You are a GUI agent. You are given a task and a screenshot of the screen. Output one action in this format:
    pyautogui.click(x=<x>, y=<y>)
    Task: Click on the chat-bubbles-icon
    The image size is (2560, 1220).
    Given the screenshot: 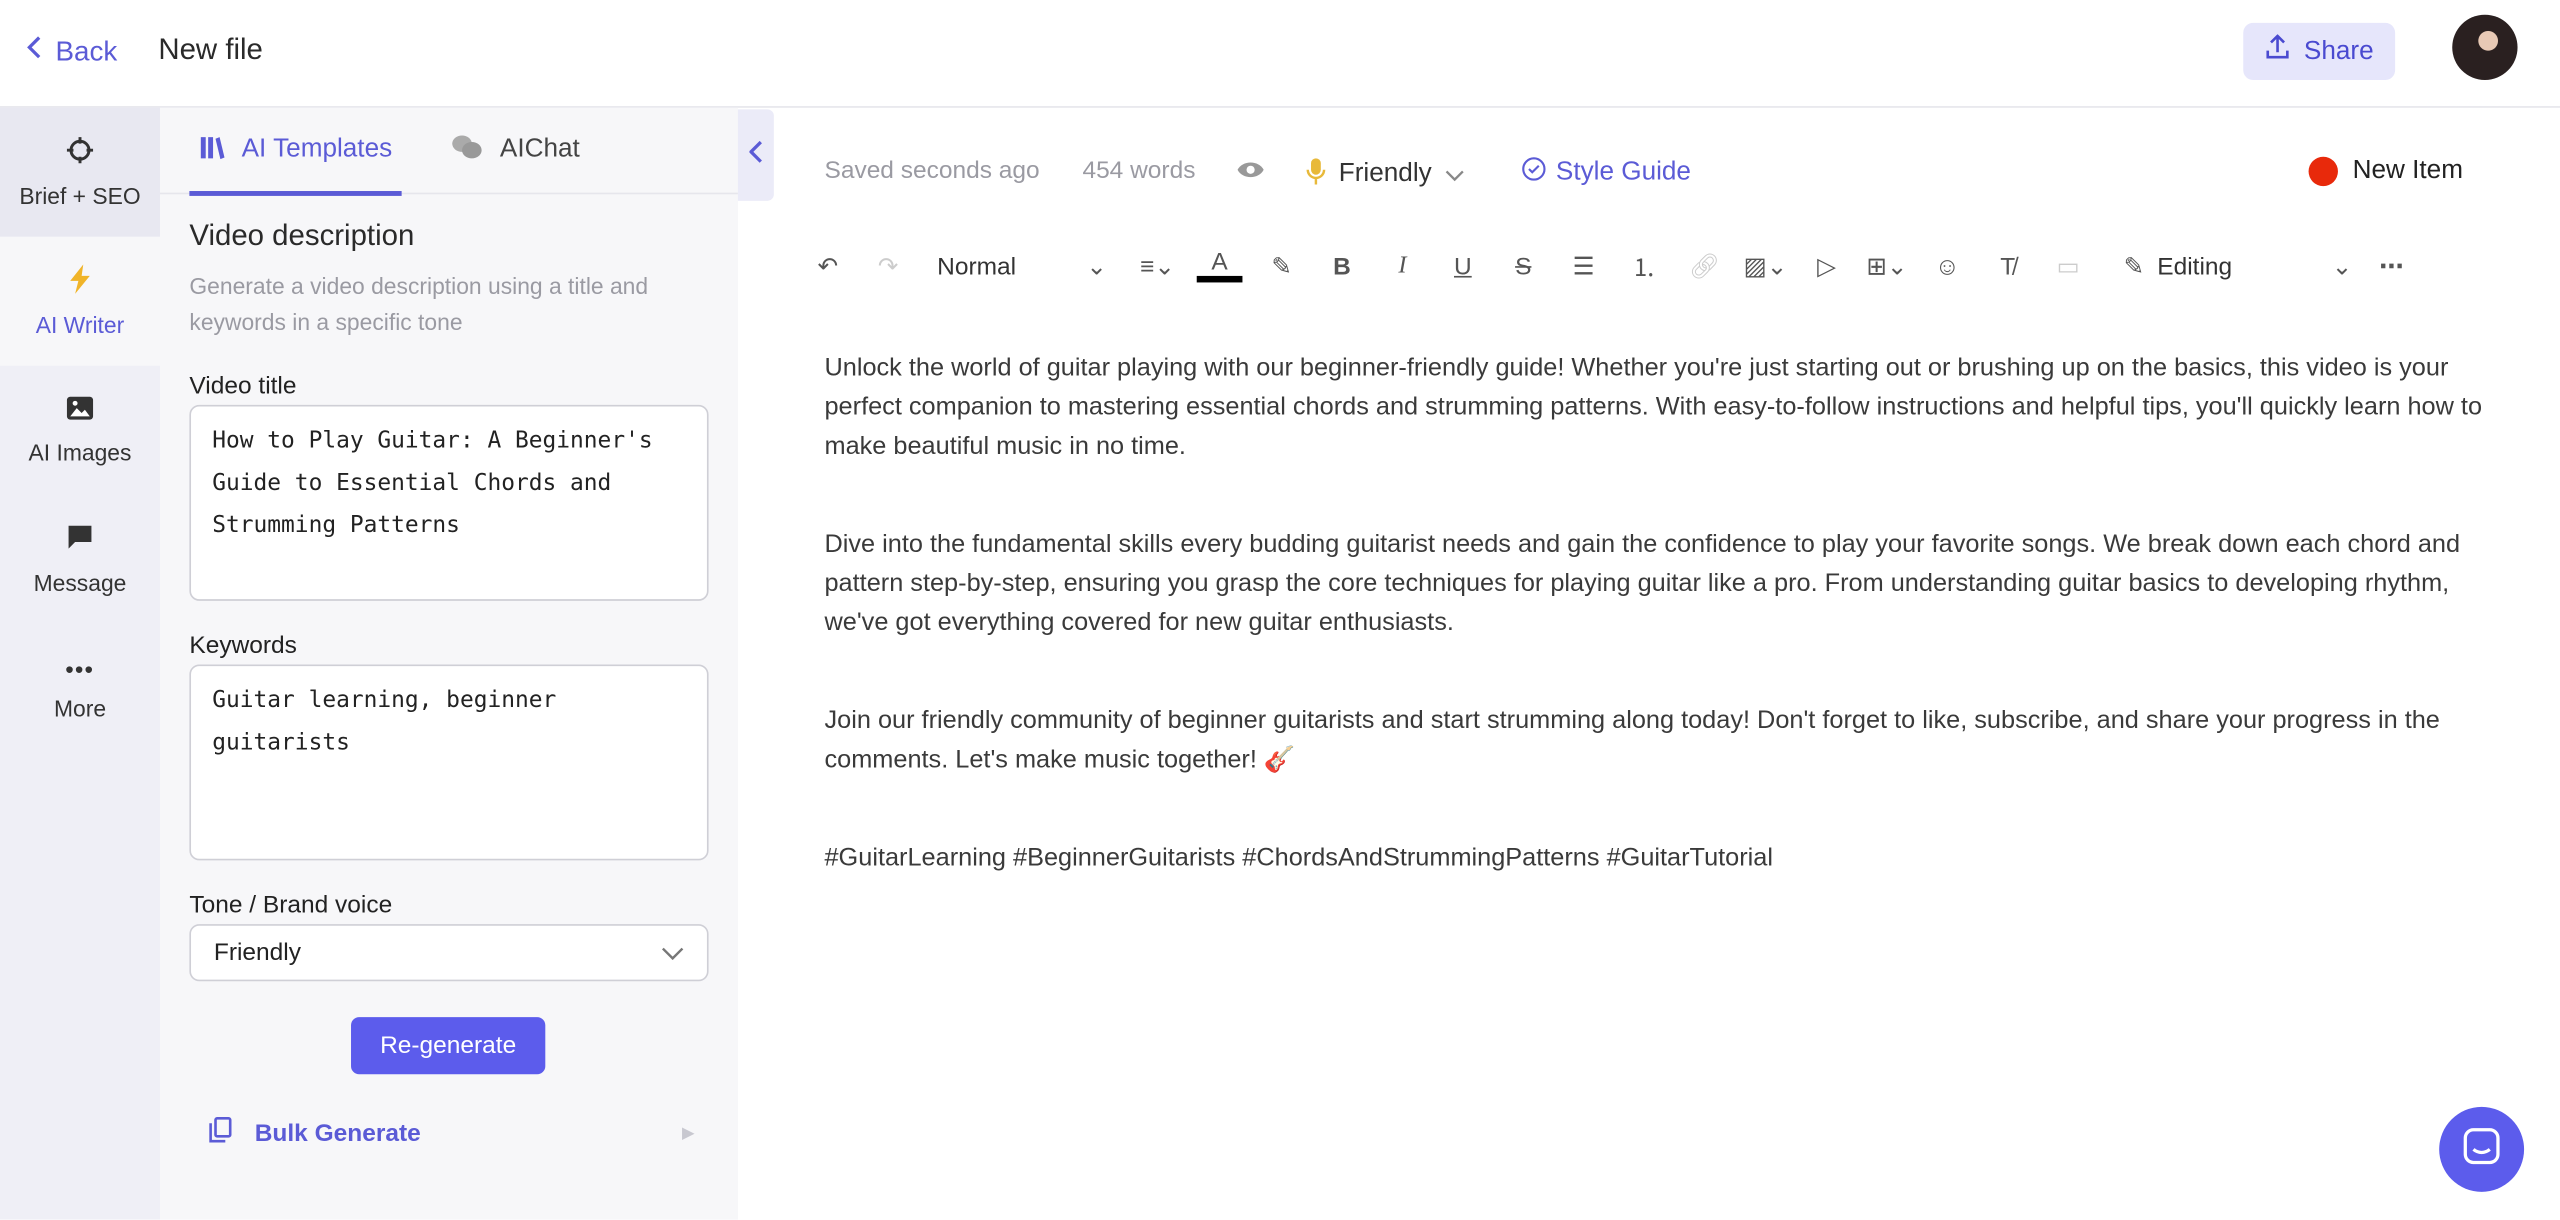 What is the action you would take?
    pyautogui.click(x=467, y=150)
    